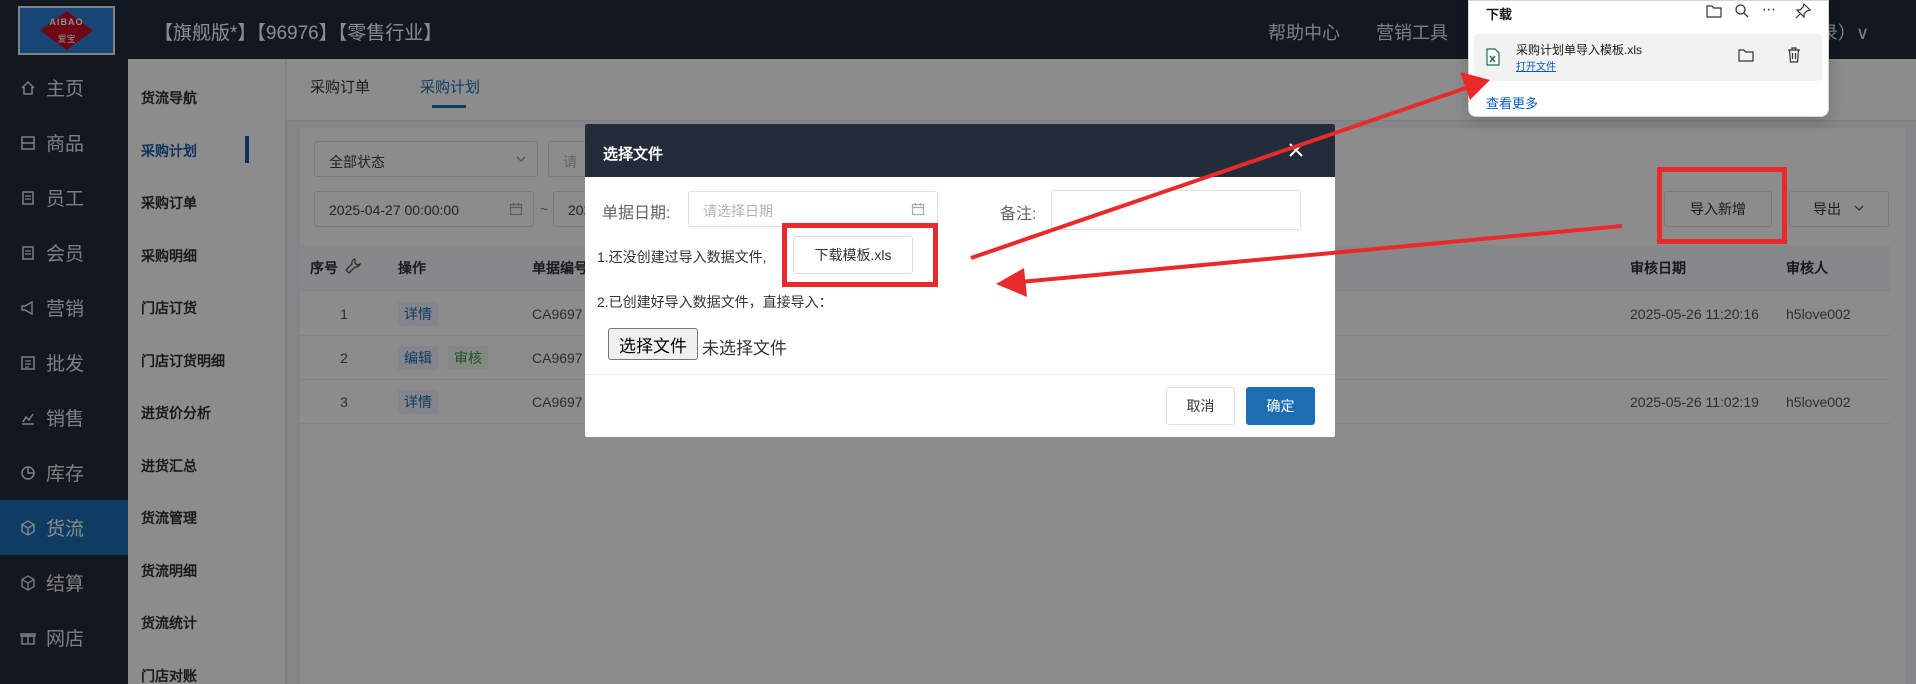 Image resolution: width=1916 pixels, height=684 pixels. I want to click on confirm-button: 确定, so click(1280, 406).